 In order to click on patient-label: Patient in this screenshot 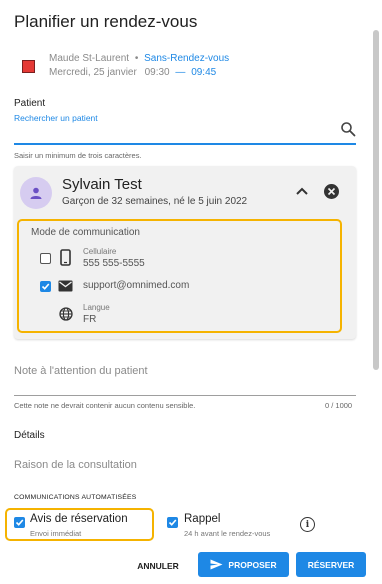, I will do `click(30, 103)`.